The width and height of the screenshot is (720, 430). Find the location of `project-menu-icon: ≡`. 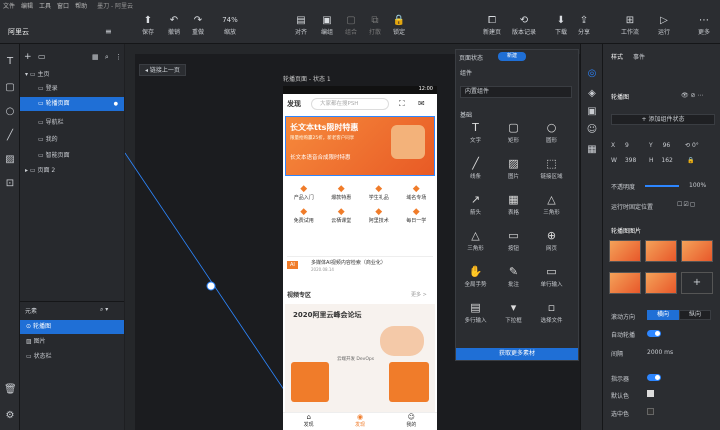

project-menu-icon: ≡ is located at coordinates (108, 31).